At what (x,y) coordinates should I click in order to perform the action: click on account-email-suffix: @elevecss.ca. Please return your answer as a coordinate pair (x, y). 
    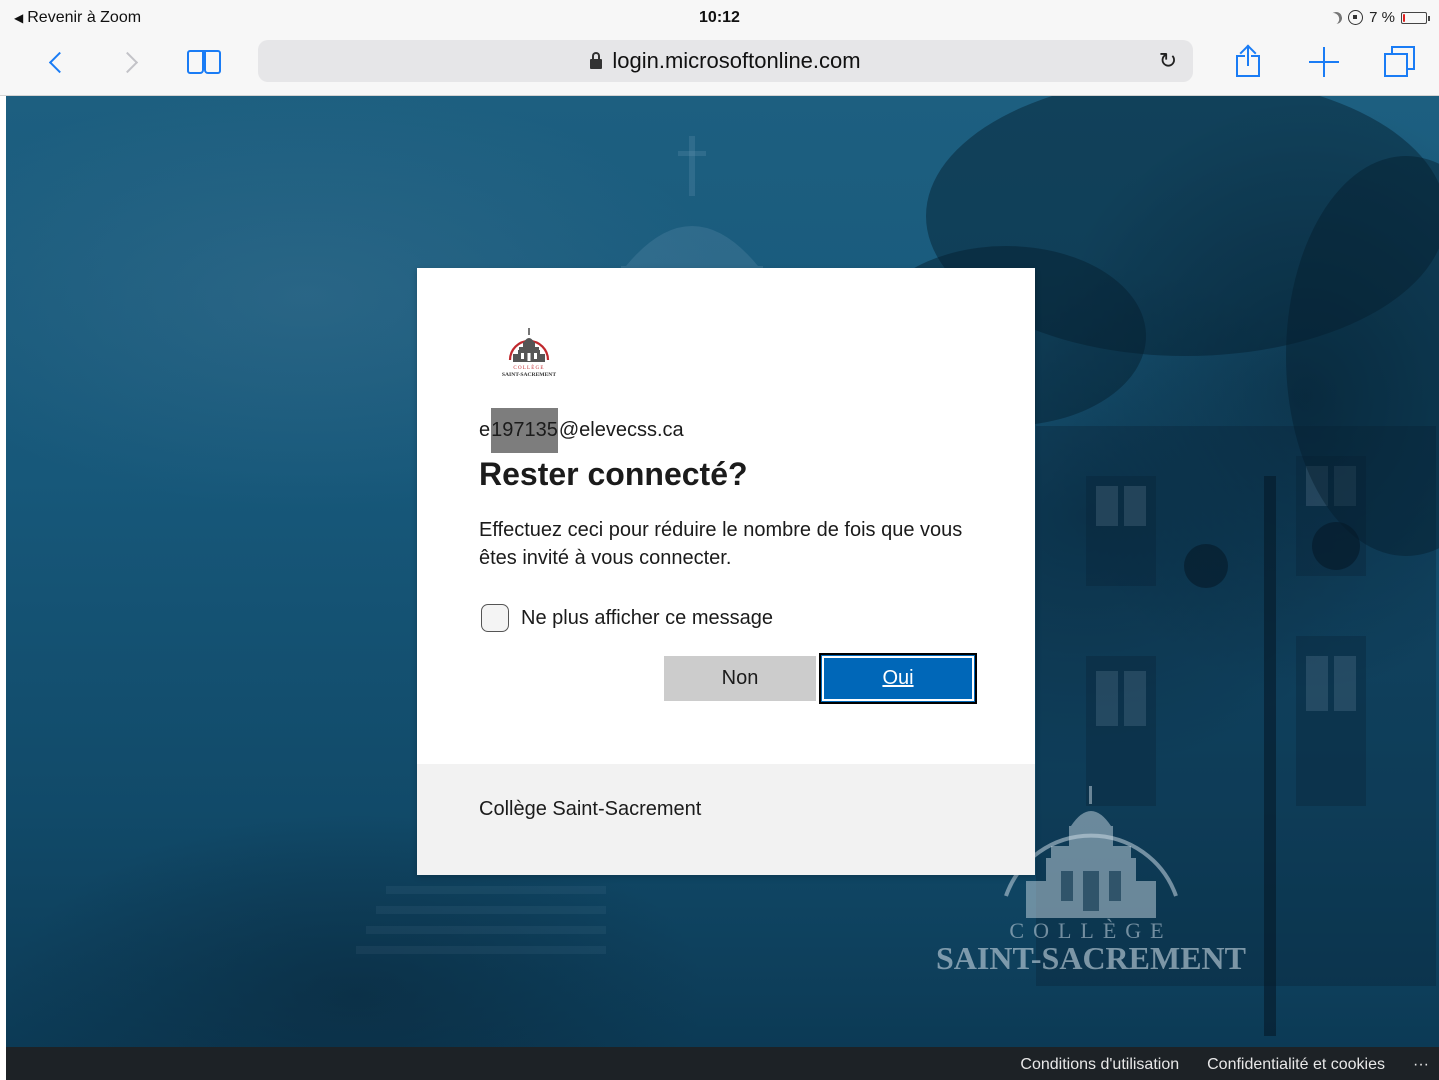
    Looking at the image, I should click on (621, 430).